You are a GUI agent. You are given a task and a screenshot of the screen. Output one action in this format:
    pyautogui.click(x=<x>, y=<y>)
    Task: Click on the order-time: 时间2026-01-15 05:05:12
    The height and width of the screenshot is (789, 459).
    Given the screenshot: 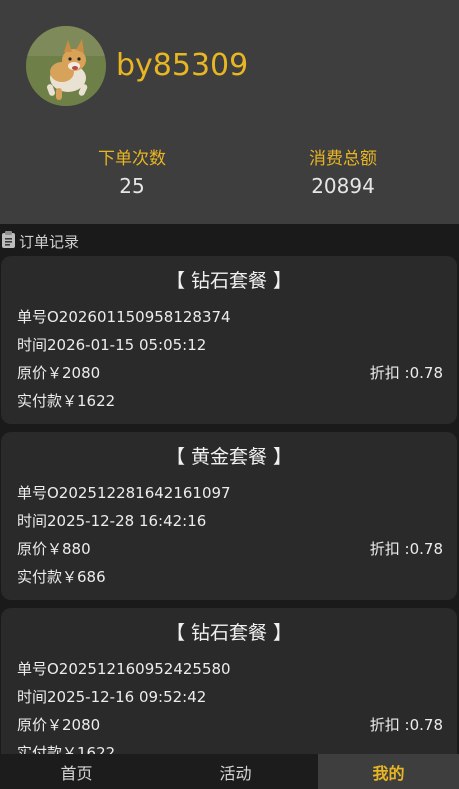 What is the action you would take?
    pyautogui.click(x=112, y=345)
    